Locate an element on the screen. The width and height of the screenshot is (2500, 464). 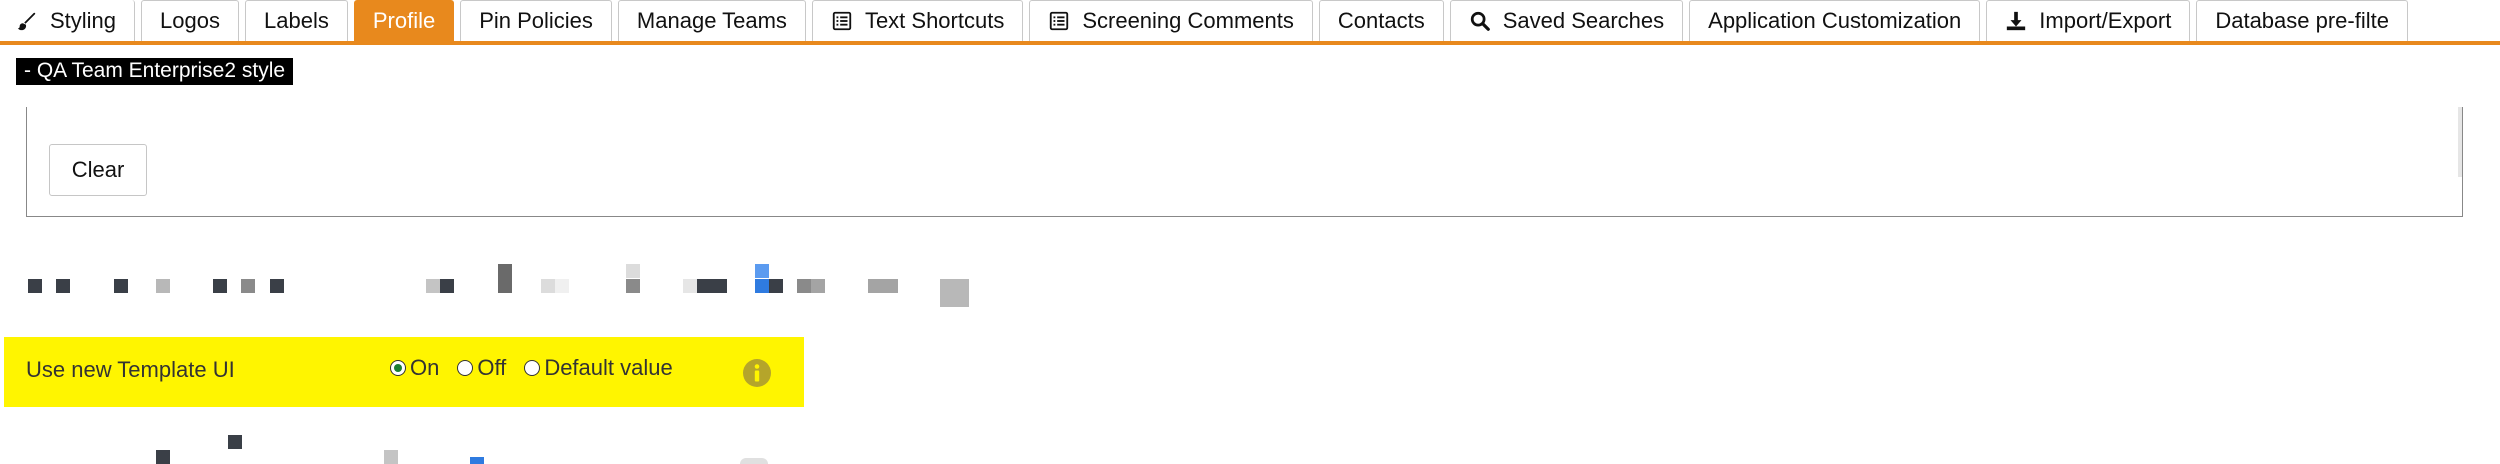
tab-manage-teams: Manage Teams is located at coordinates (711, 20).